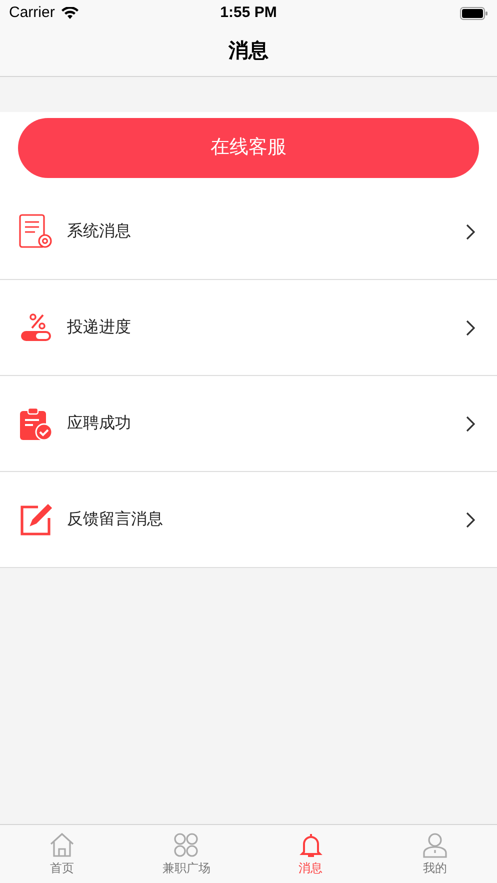  Describe the element at coordinates (248, 51) in the screenshot. I see `nav-title: 消息` at that location.